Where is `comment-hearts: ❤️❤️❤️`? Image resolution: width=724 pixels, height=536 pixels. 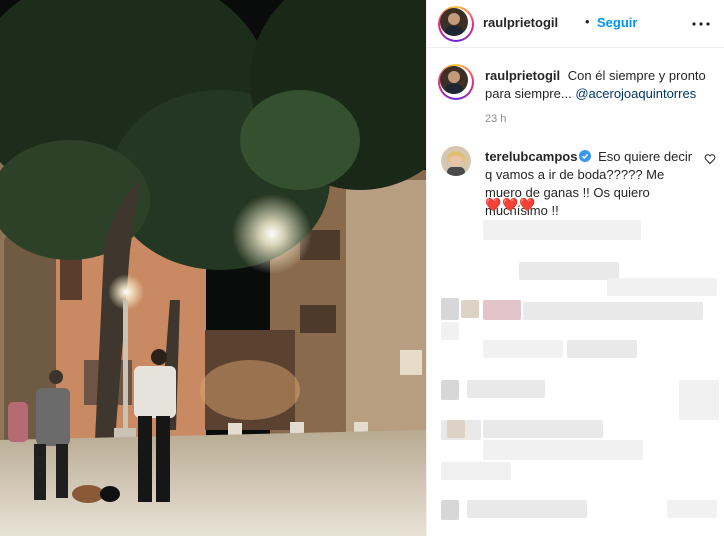
comment-hearts: ❤️❤️❤️ is located at coordinates (511, 204).